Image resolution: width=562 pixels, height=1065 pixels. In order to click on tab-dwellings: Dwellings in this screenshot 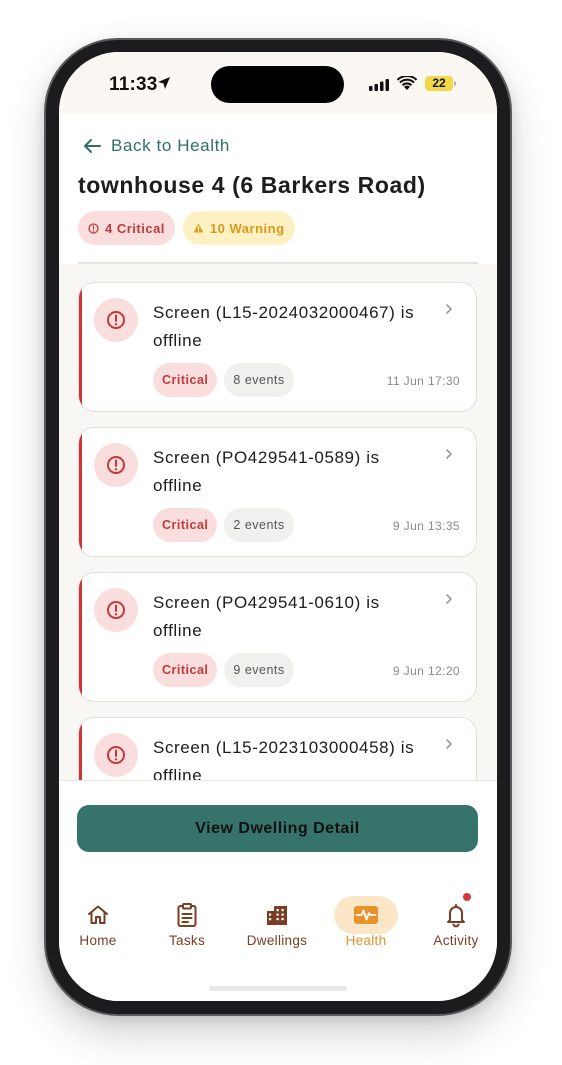, I will do `click(277, 923)`.